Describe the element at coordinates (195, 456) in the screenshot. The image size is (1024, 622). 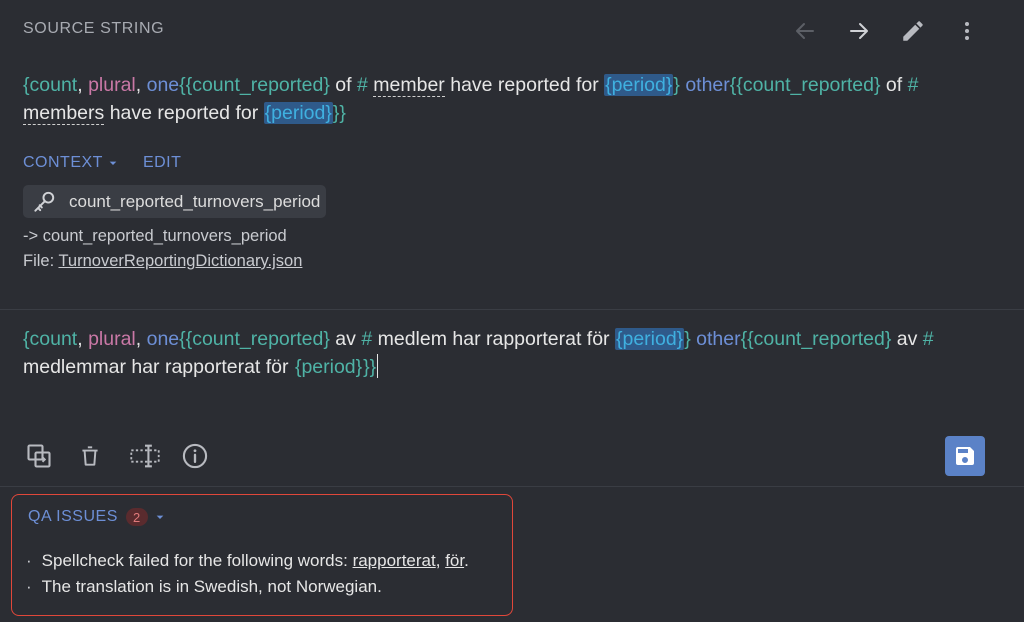
I see `info-icon` at that location.